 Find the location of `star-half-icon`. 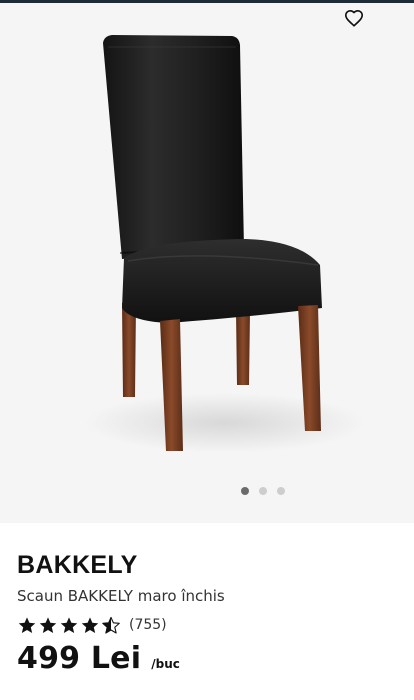

star-half-icon is located at coordinates (111, 625).